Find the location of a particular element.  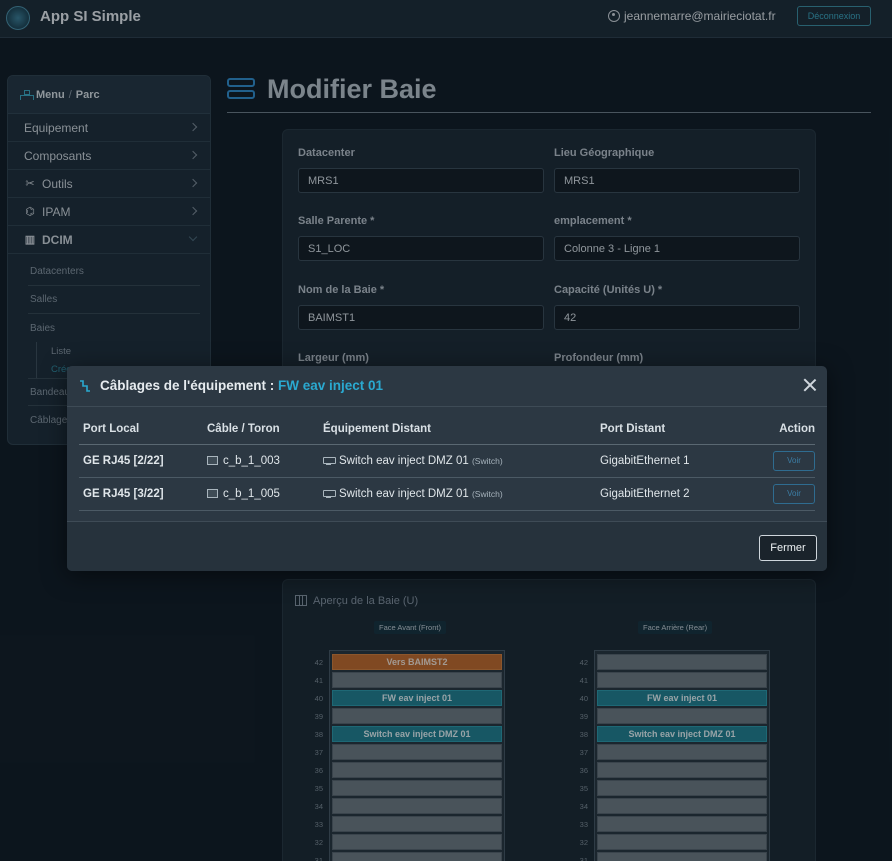

modal-title-device: FW eav inject 01 is located at coordinates (331, 385).